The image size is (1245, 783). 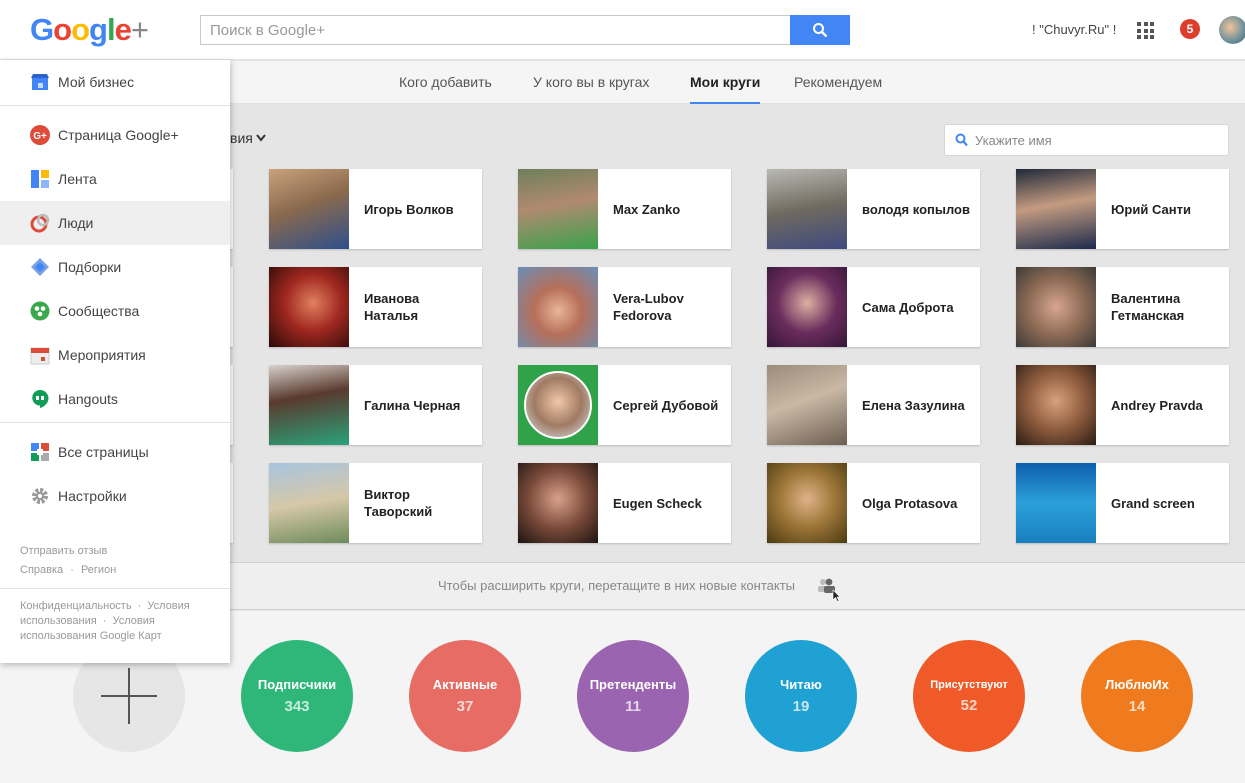 What do you see at coordinates (1074, 29) in the screenshot?
I see `user-name: ! "Chuvyr.Ru" !` at bounding box center [1074, 29].